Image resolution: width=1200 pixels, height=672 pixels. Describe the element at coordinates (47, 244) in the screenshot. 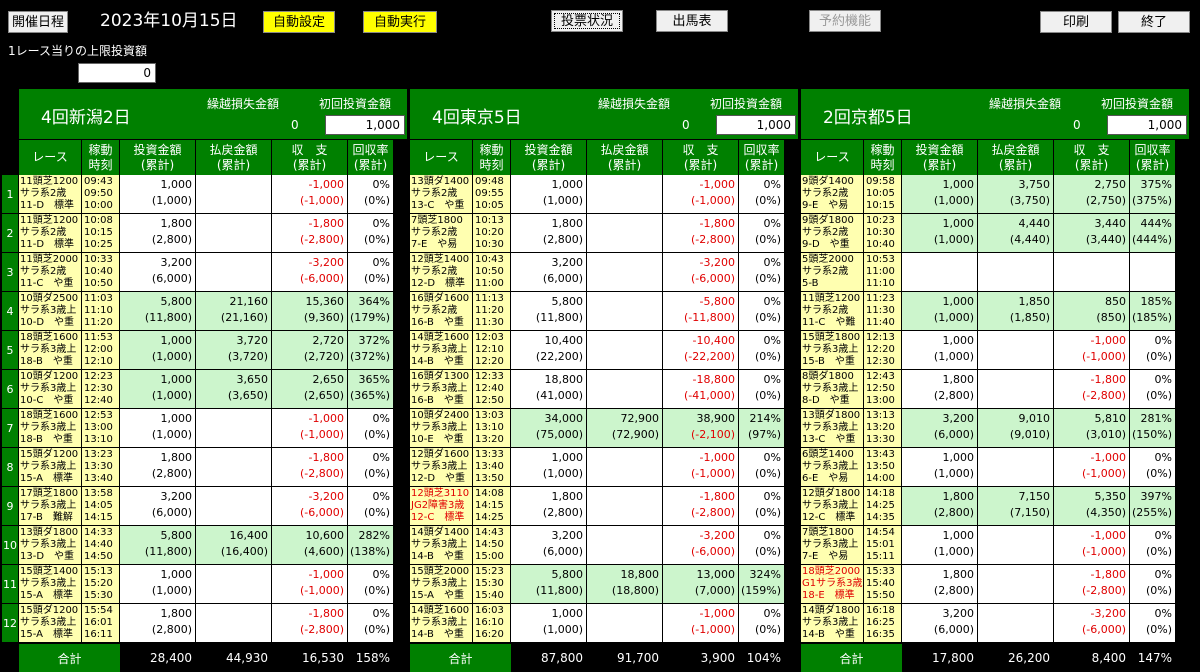

I see `race-line-3: 11-D 標準` at that location.